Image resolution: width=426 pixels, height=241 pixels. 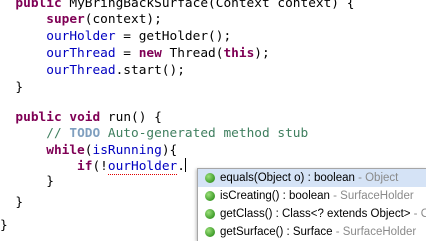 I want to click on code-line: ourThread.start();, so click(x=92, y=71).